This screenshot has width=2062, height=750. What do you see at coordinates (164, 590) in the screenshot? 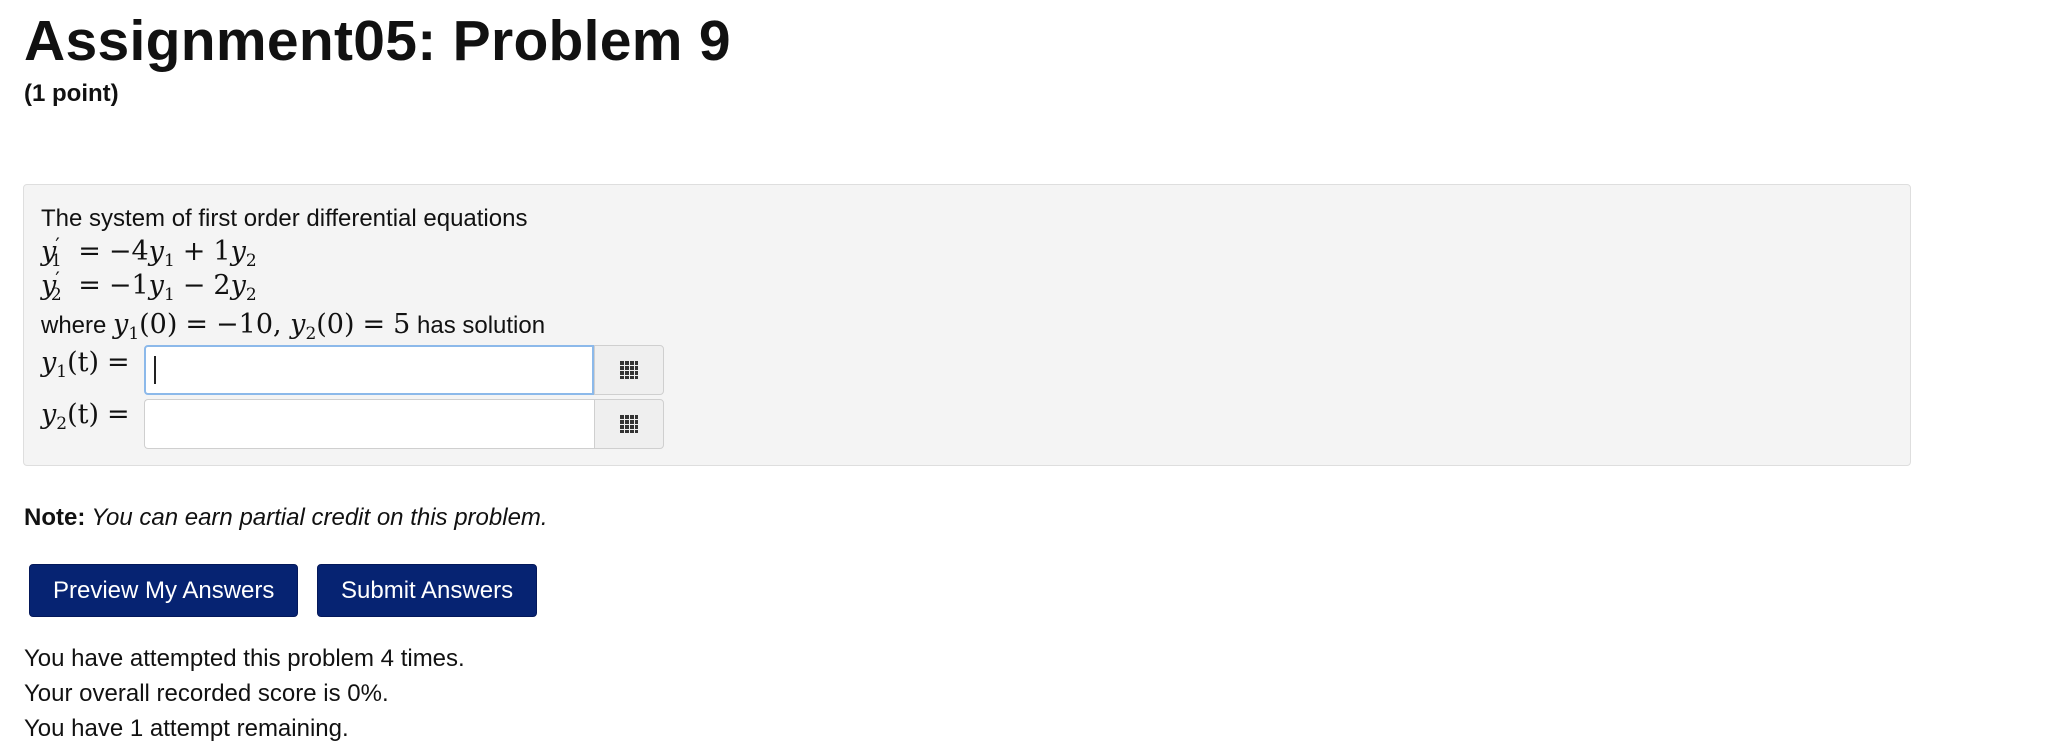
I see `preview-answers-button: Preview My Answers` at bounding box center [164, 590].